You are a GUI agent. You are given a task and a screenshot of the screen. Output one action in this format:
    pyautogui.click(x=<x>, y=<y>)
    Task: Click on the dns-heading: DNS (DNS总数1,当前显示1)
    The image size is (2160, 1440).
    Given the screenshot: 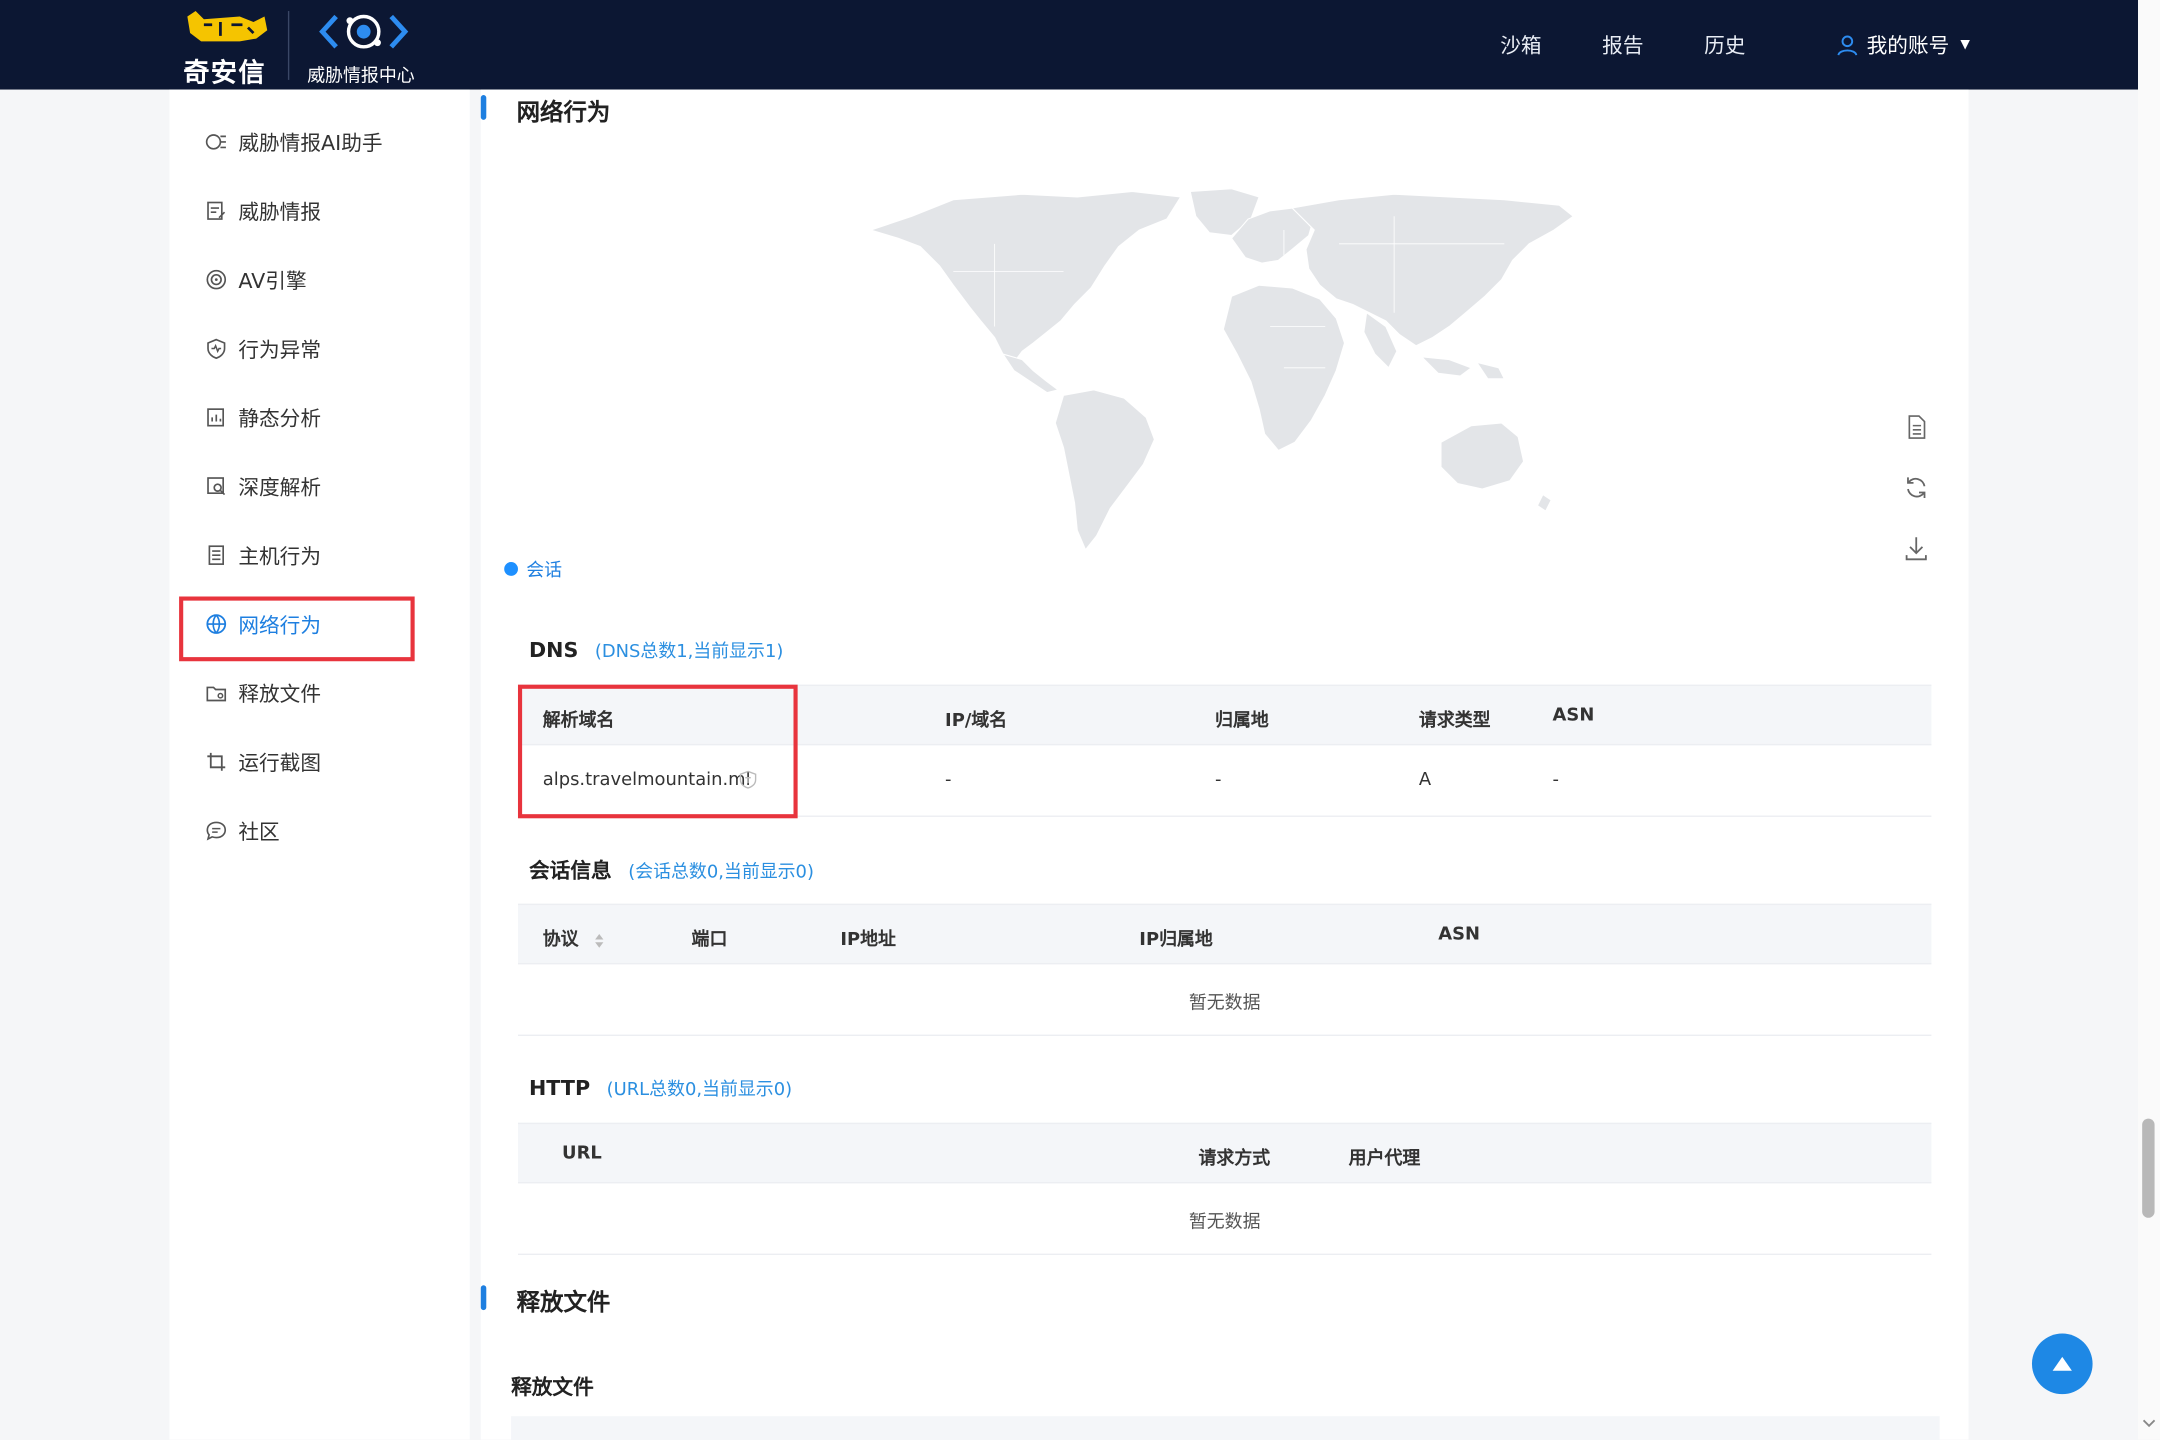 What is the action you would take?
    pyautogui.click(x=656, y=649)
    